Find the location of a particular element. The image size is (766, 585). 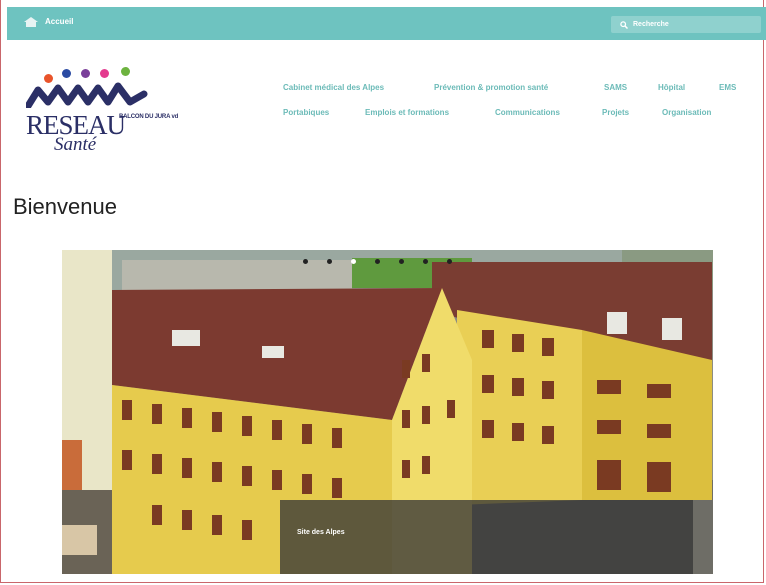

slider-pagination is located at coordinates (377, 261).